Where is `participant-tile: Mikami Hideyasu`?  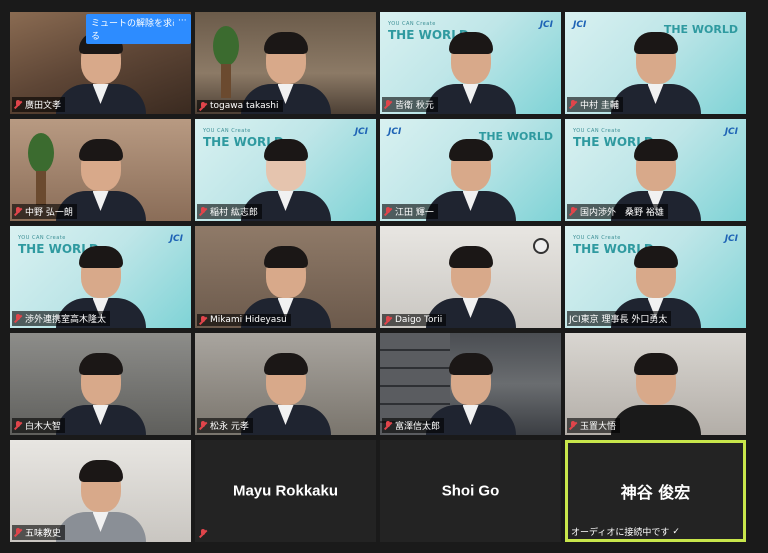
participant-tile: Mikami Hideyasu is located at coordinates (285, 277).